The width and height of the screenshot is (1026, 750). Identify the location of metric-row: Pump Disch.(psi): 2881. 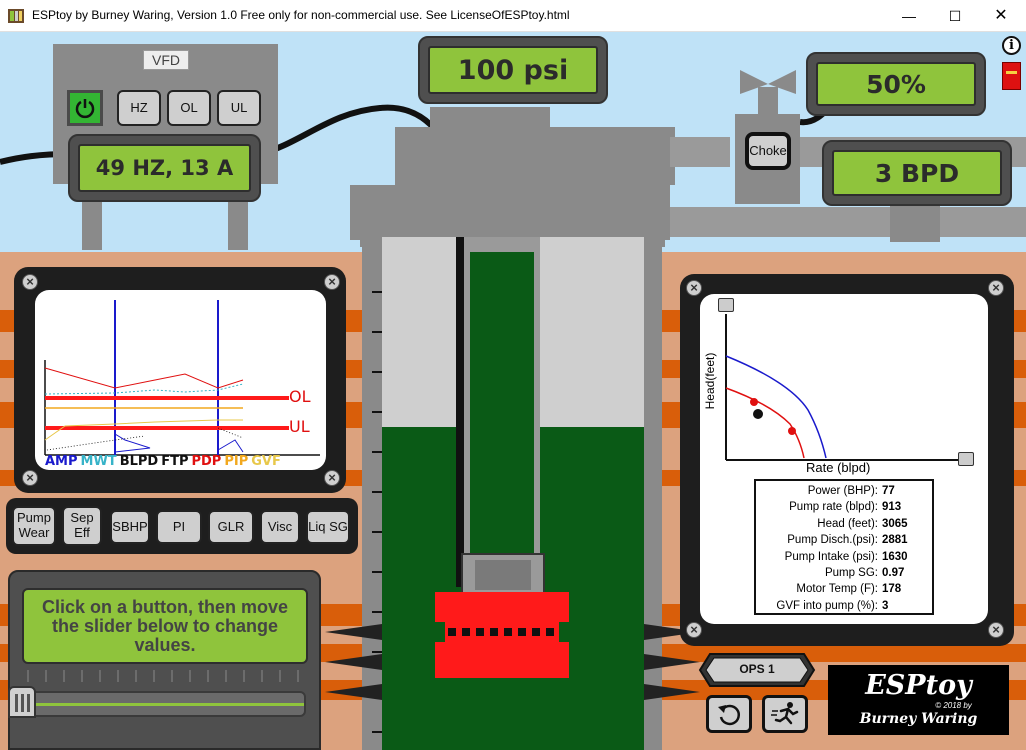
(844, 540).